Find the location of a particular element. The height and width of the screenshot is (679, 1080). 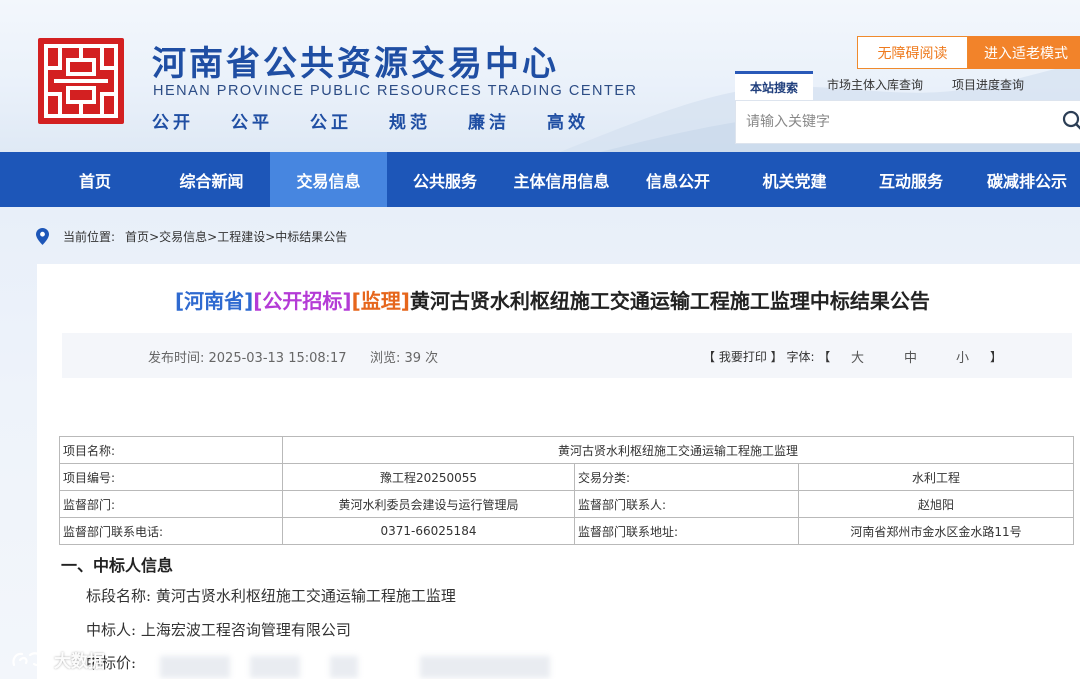

table-row: 监督部门: 黄河水利委员会建设与运行管理局 监督部门联系人: 赵旭阳 is located at coordinates (567, 504).